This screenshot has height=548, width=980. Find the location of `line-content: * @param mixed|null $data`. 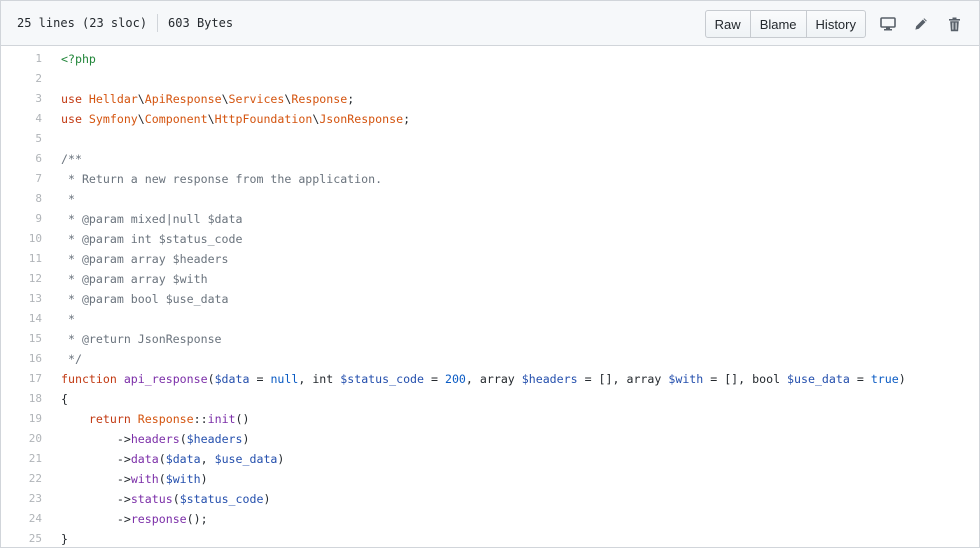

line-content: * @param mixed|null $data is located at coordinates (152, 219).